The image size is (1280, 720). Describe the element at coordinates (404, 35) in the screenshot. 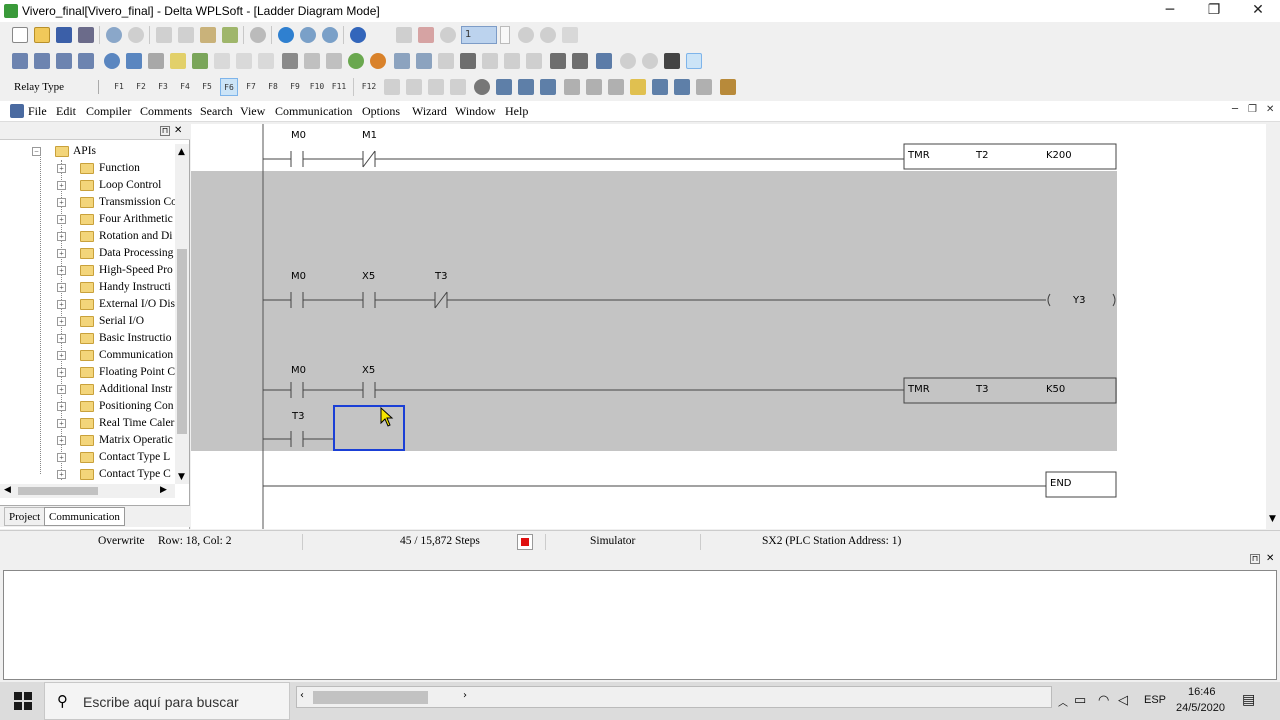

I see `plc-icon` at that location.